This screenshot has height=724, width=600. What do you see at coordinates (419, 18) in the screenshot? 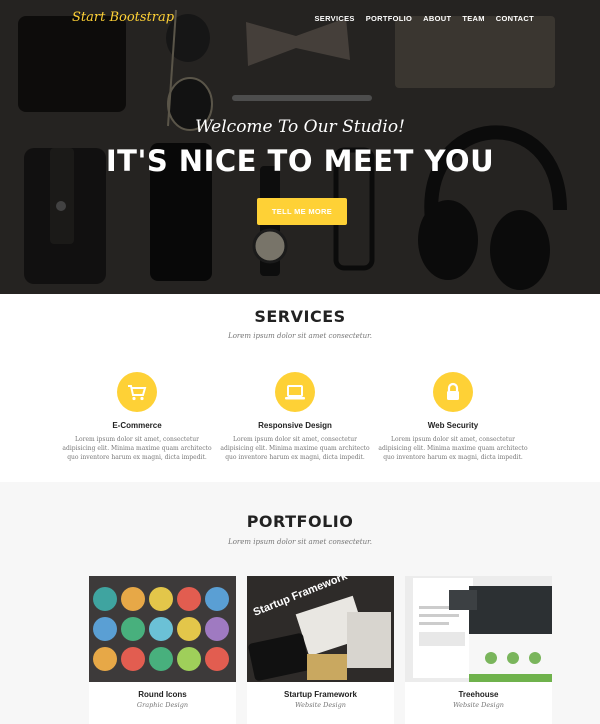
I see `nav-links: SERVICES PORTFOLIO ABOUT TEAM CONTACT` at bounding box center [419, 18].